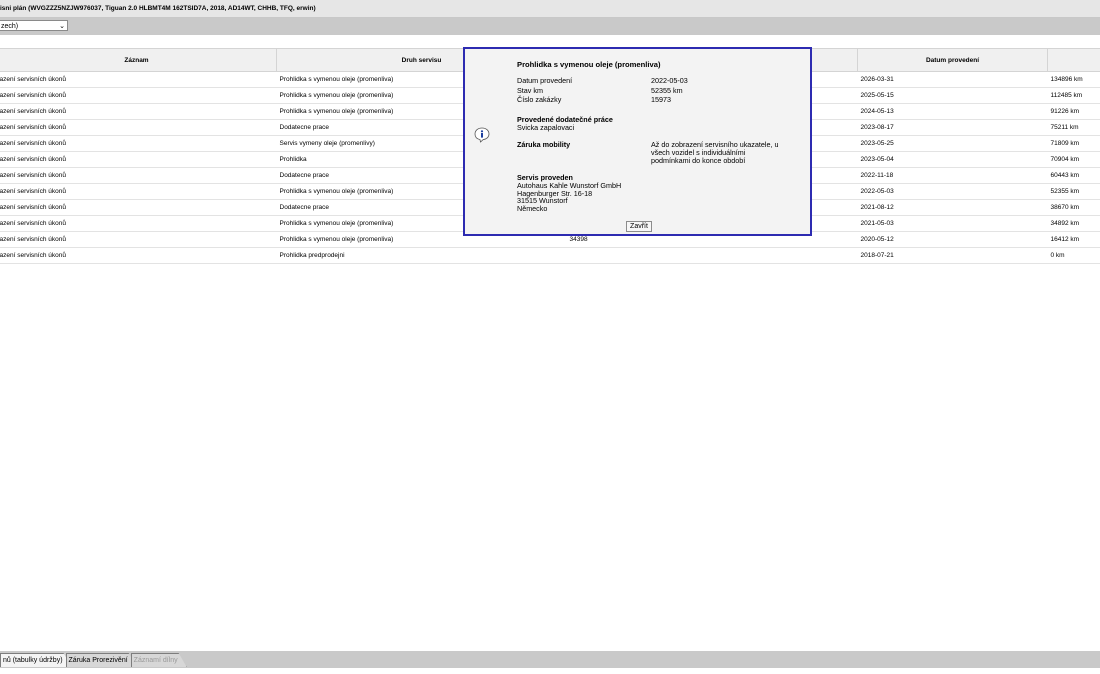 The image size is (1100, 674). Describe the element at coordinates (952, 127) in the screenshot. I see `cell-datum: 2023-08-17` at that location.